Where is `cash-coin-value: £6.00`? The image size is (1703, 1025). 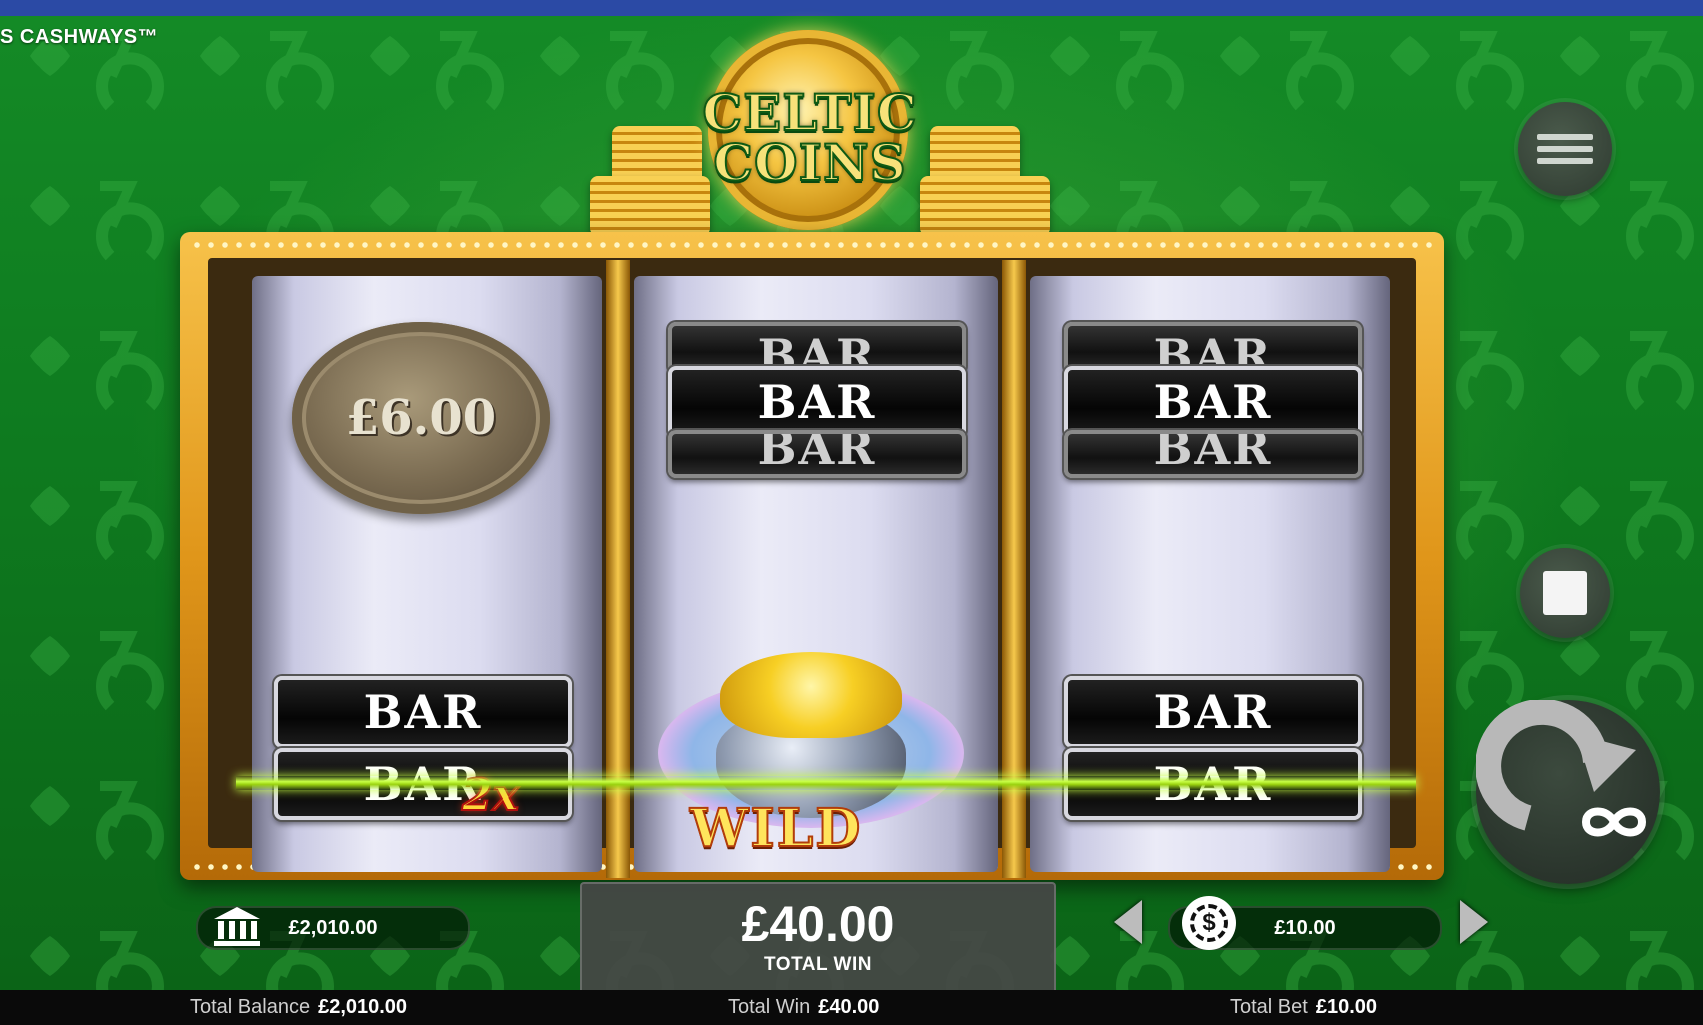
cash-coin-value: £6.00 is located at coordinates (421, 418).